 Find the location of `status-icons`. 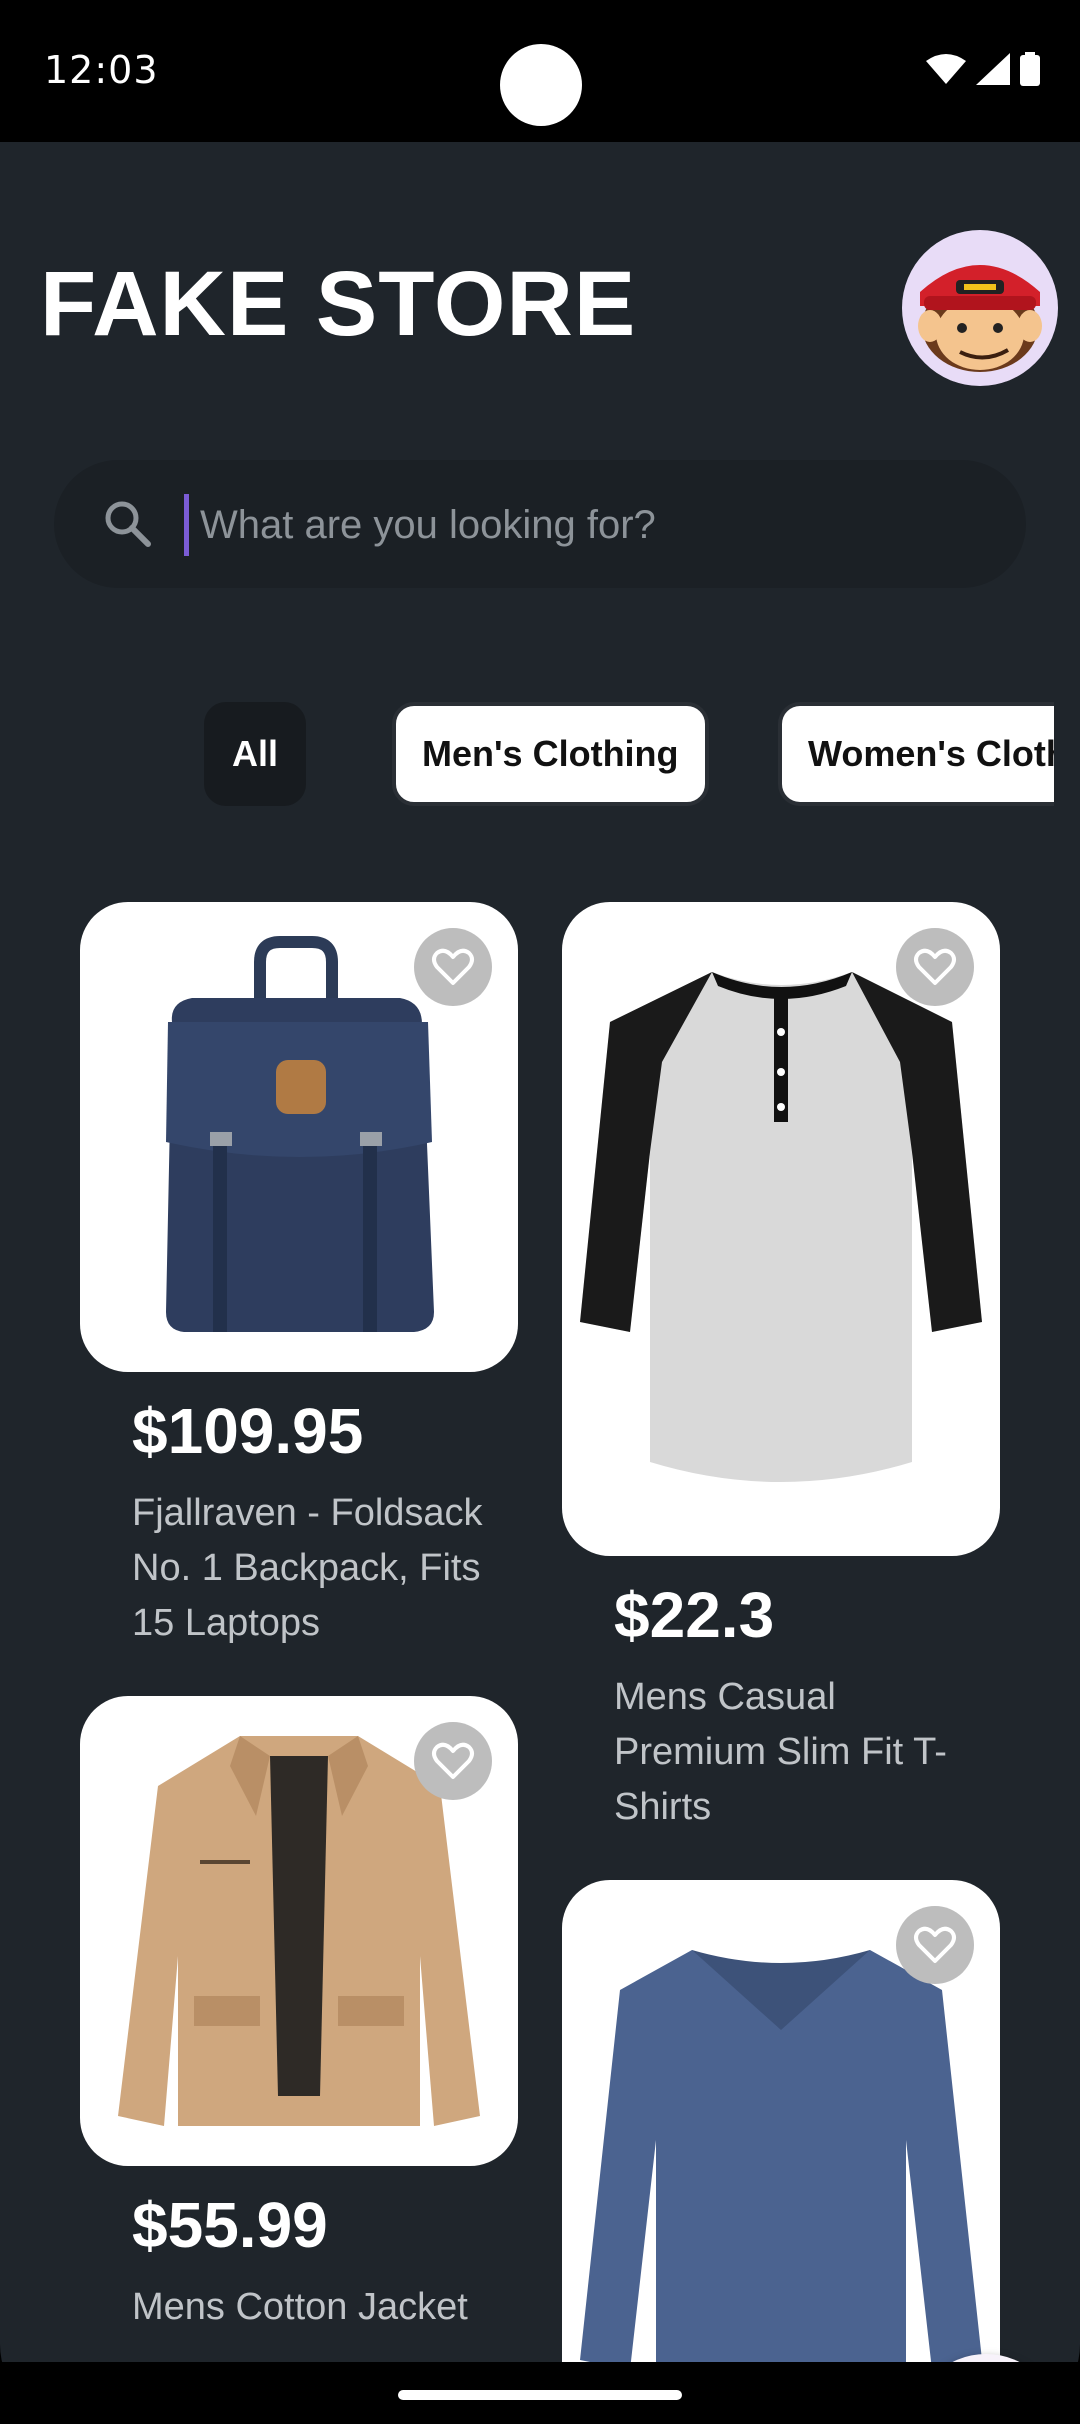

status-icons is located at coordinates (983, 69).